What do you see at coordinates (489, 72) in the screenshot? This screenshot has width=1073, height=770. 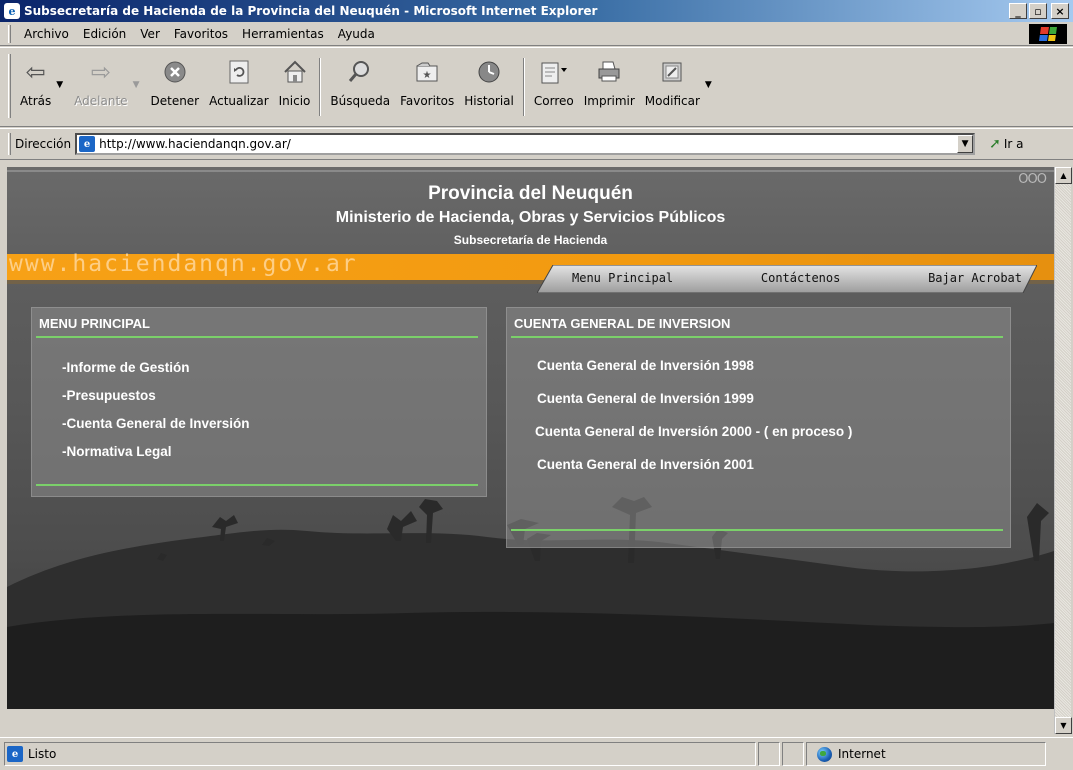 I see `history-icon` at bounding box center [489, 72].